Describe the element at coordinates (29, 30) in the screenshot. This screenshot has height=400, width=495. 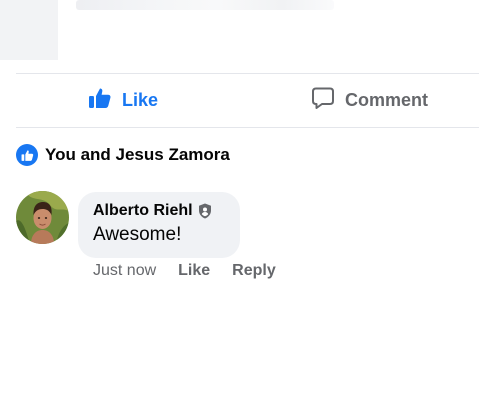
I see `preview-image-edge` at that location.